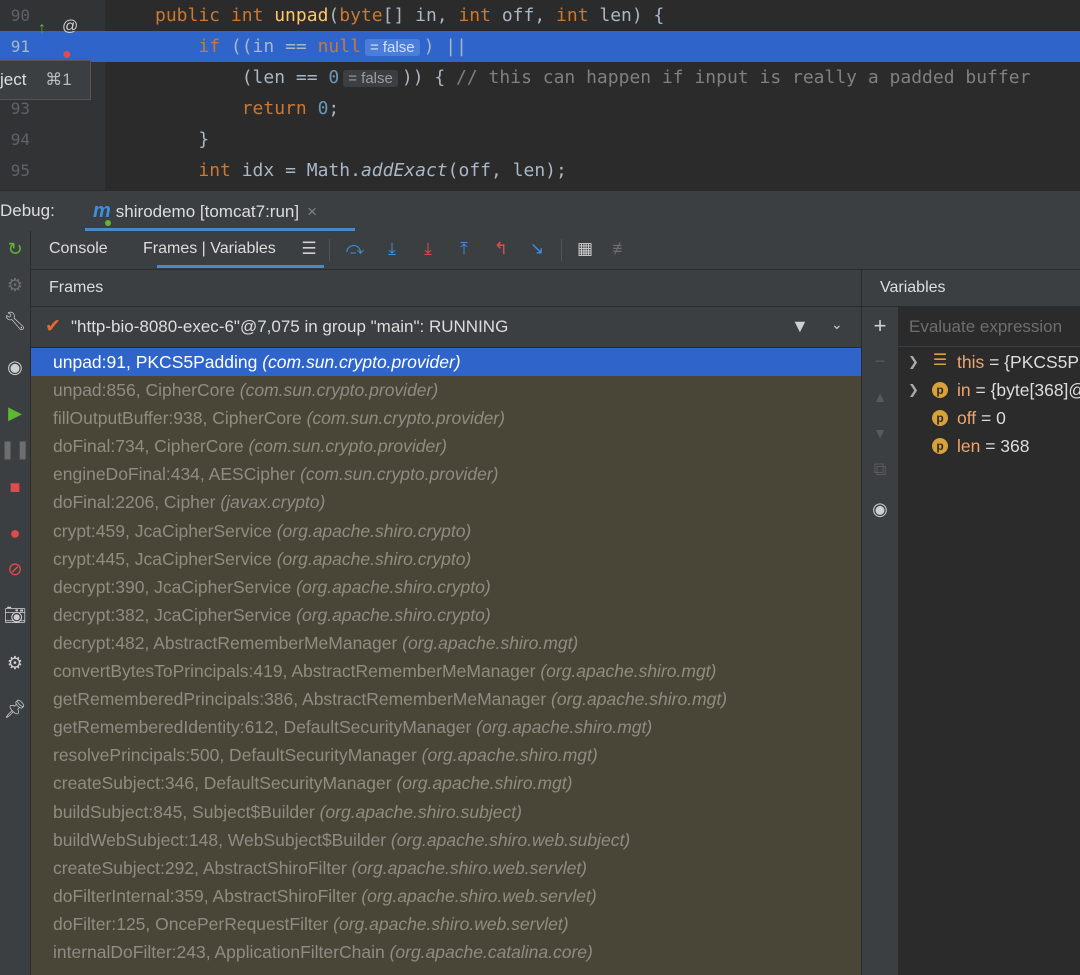 Image resolution: width=1080 pixels, height=975 pixels. What do you see at coordinates (491, 951) in the screenshot?
I see `frame-package: (org.apache.catalina.core)` at bounding box center [491, 951].